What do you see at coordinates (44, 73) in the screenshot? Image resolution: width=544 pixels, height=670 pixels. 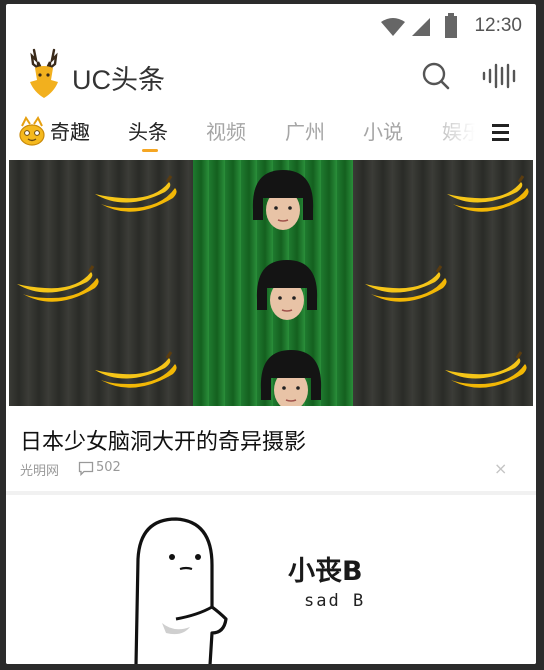 I see `deer-logo-icon` at bounding box center [44, 73].